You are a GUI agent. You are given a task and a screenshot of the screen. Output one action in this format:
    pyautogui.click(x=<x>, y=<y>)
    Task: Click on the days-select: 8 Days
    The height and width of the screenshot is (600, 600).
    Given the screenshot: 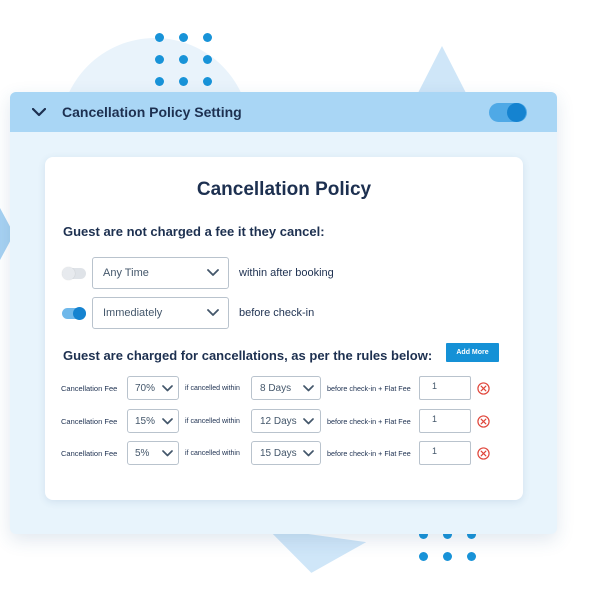 What is the action you would take?
    pyautogui.click(x=286, y=388)
    